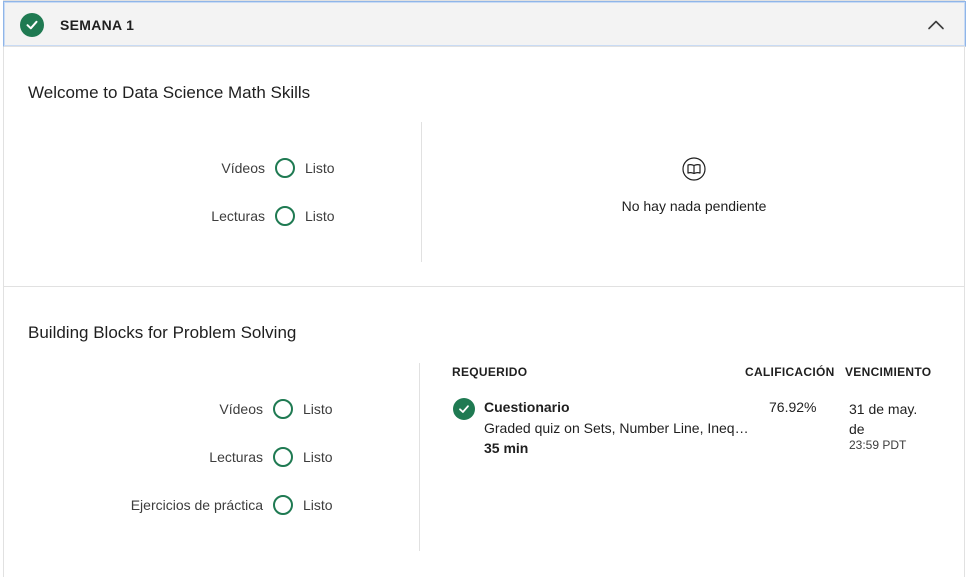 This screenshot has width=967, height=577. I want to click on task-due-time: 23:59 PDT, so click(878, 445).